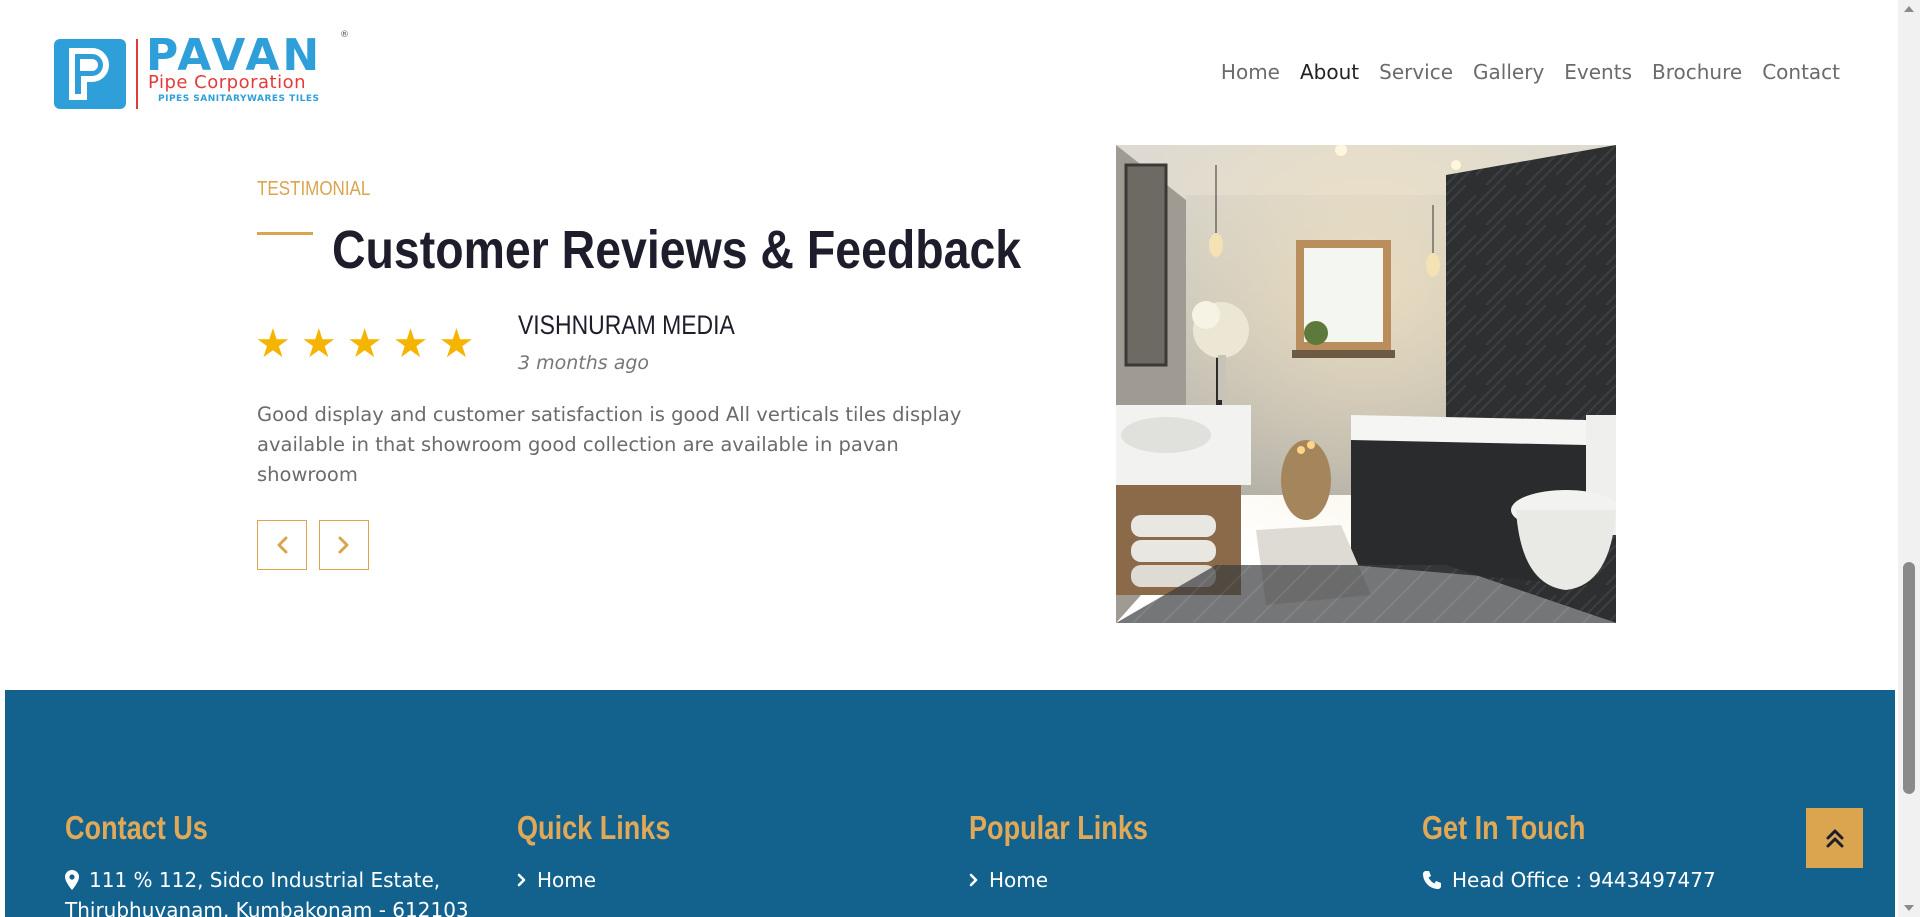 This screenshot has height=917, width=1920. Describe the element at coordinates (1801, 72) in the screenshot. I see `nav-contact: Contact` at that location.